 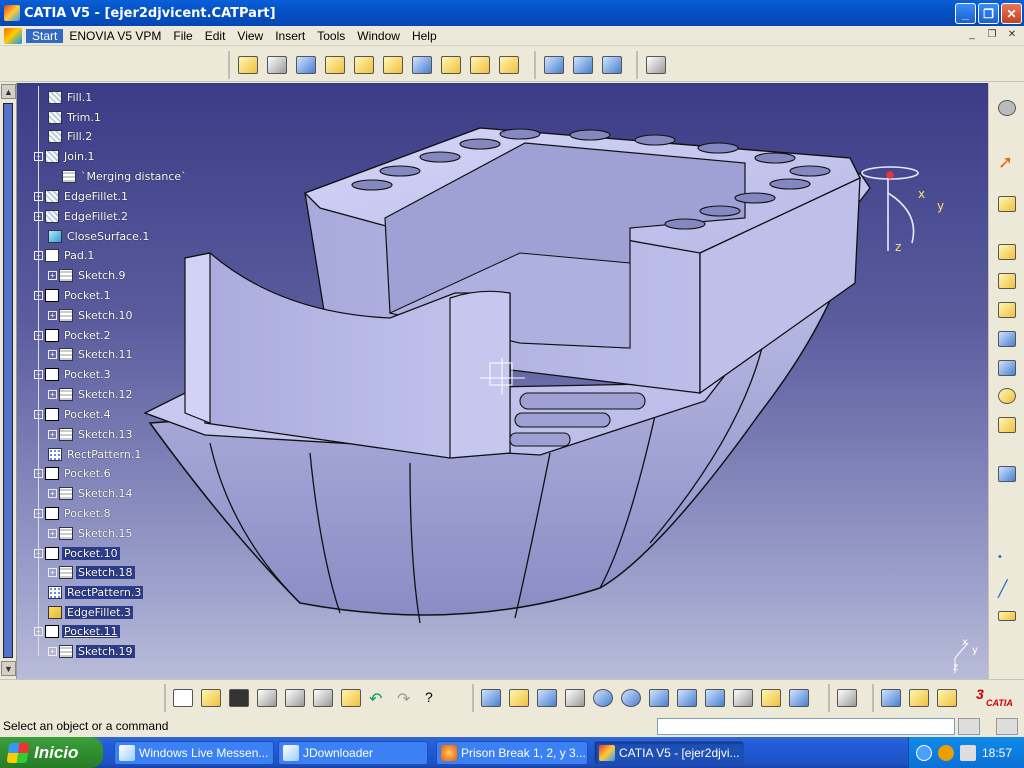 I want to click on tree-item: + Sketch.15, so click(x=91, y=533).